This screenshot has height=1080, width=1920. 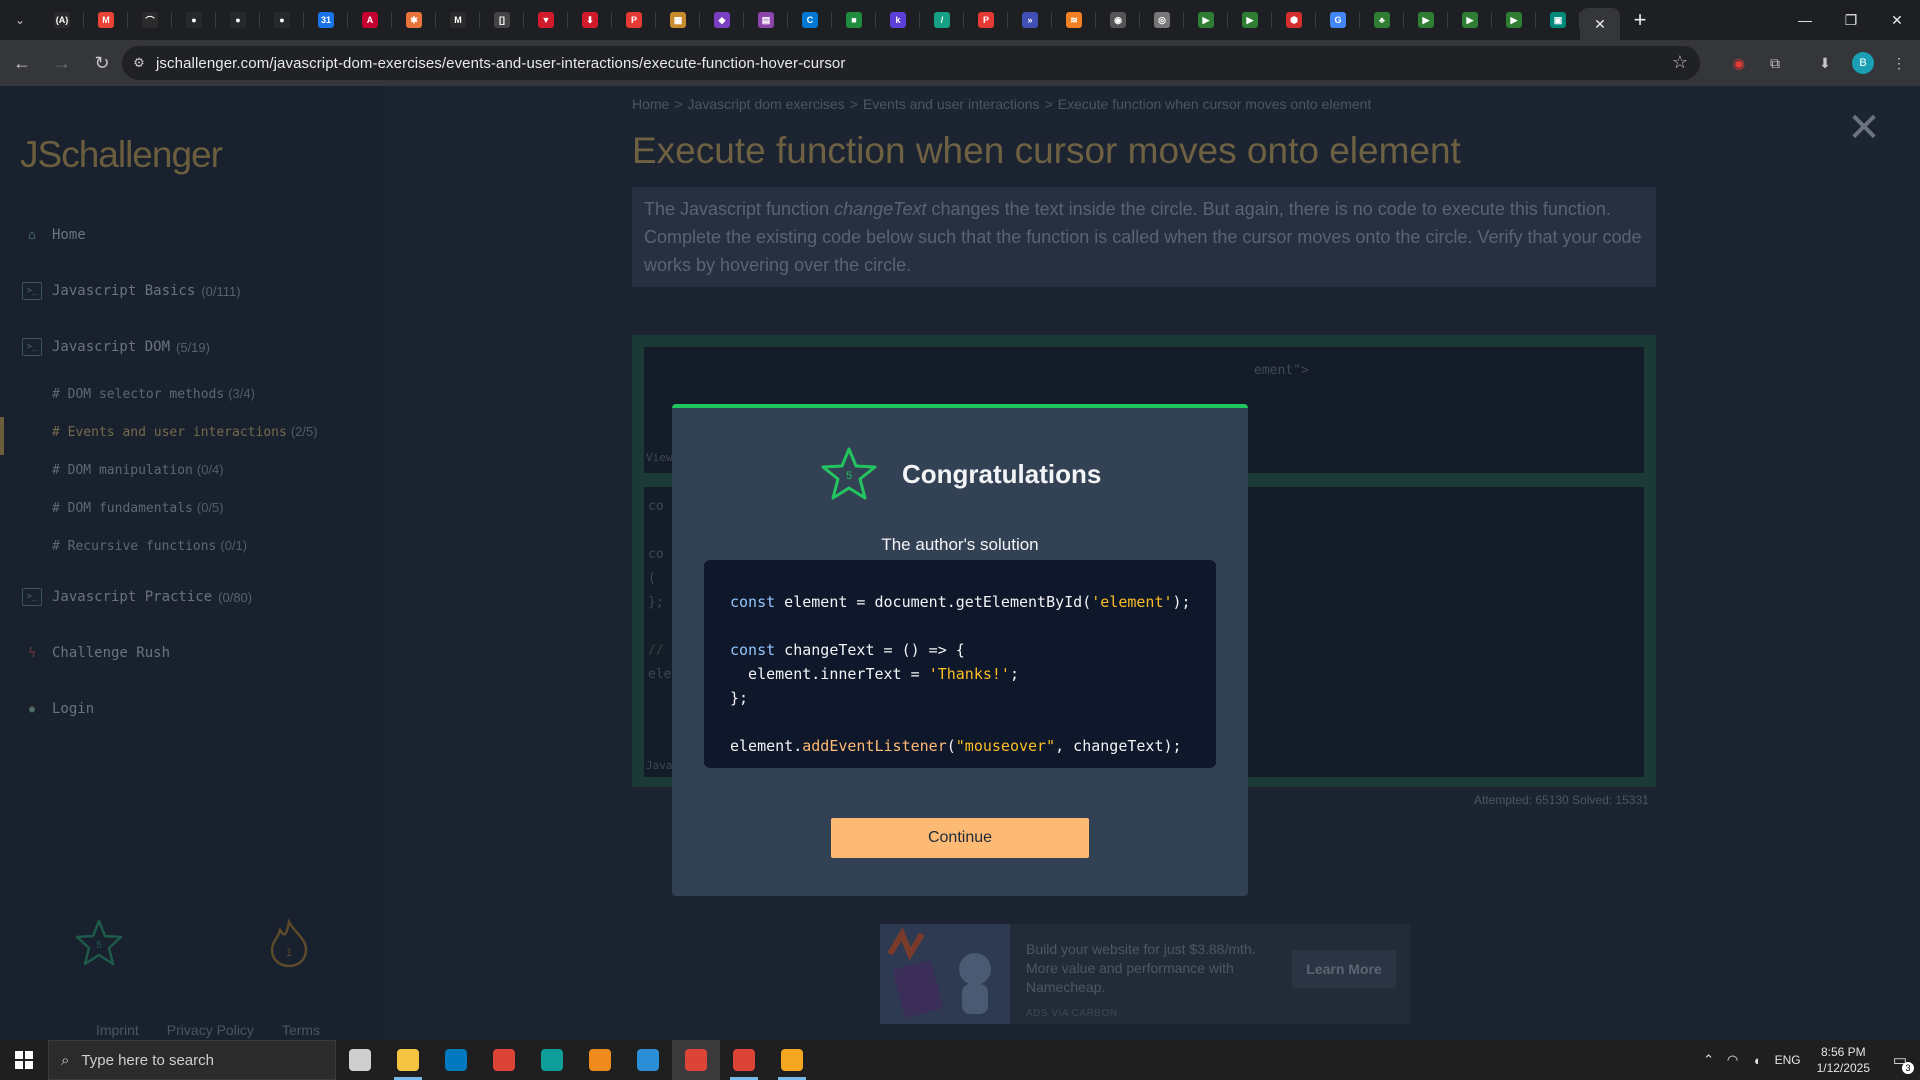 I want to click on chrome-profile-1-icon, so click(x=696, y=1060).